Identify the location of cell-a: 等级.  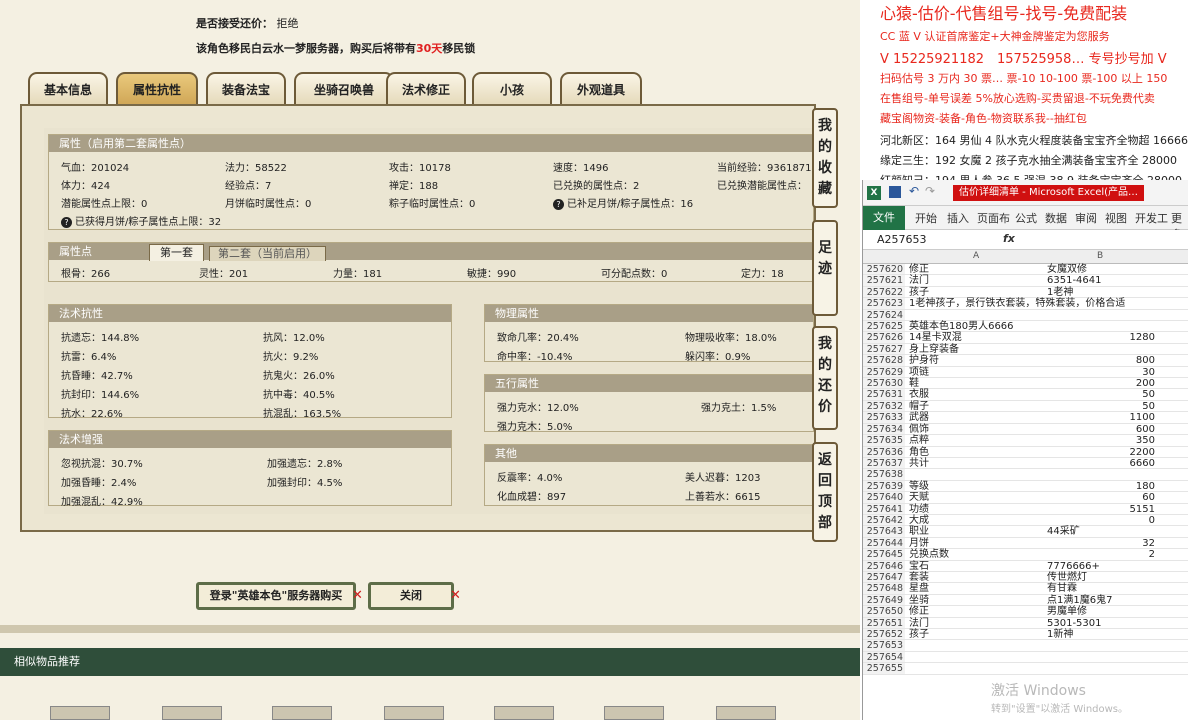
(977, 486).